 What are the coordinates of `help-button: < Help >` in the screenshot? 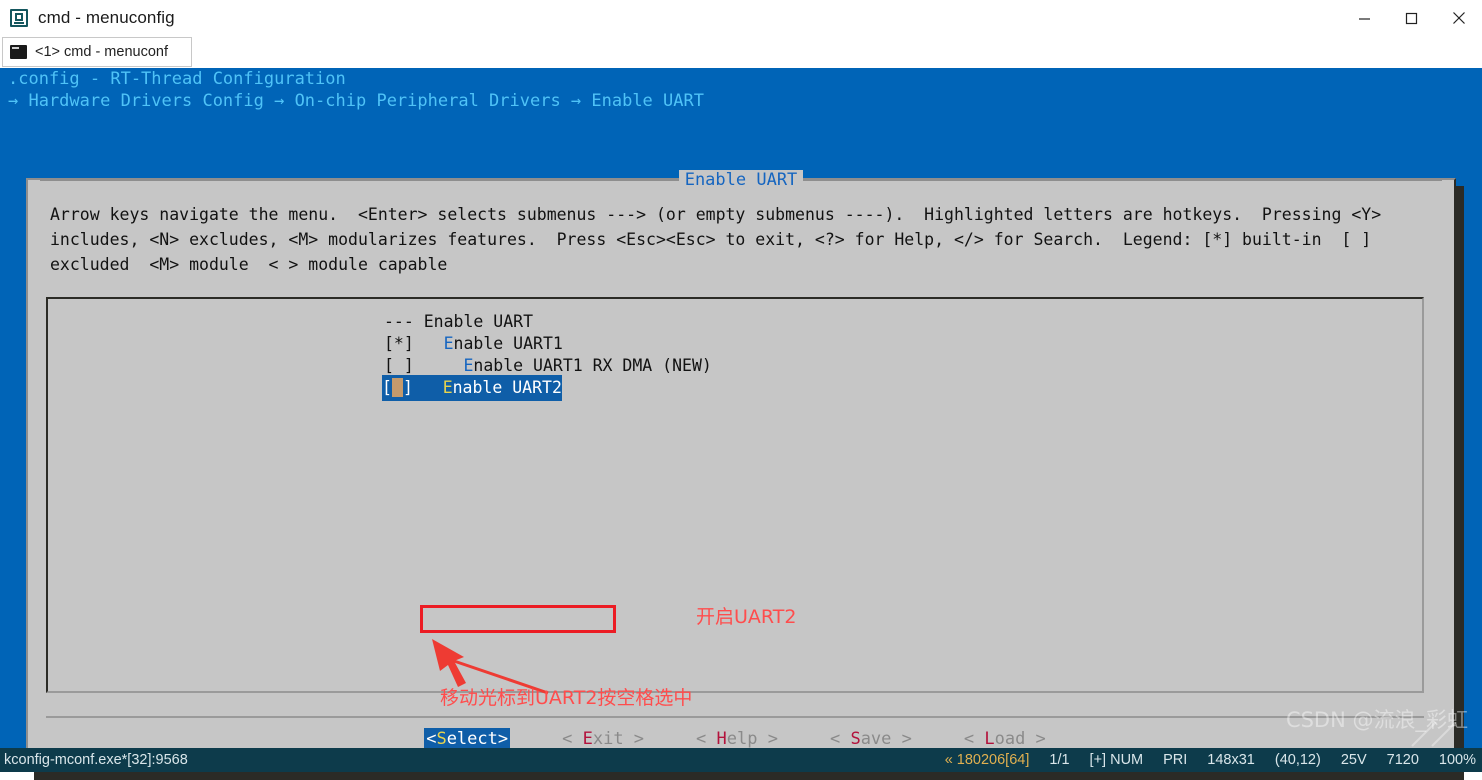 It's located at (737, 739).